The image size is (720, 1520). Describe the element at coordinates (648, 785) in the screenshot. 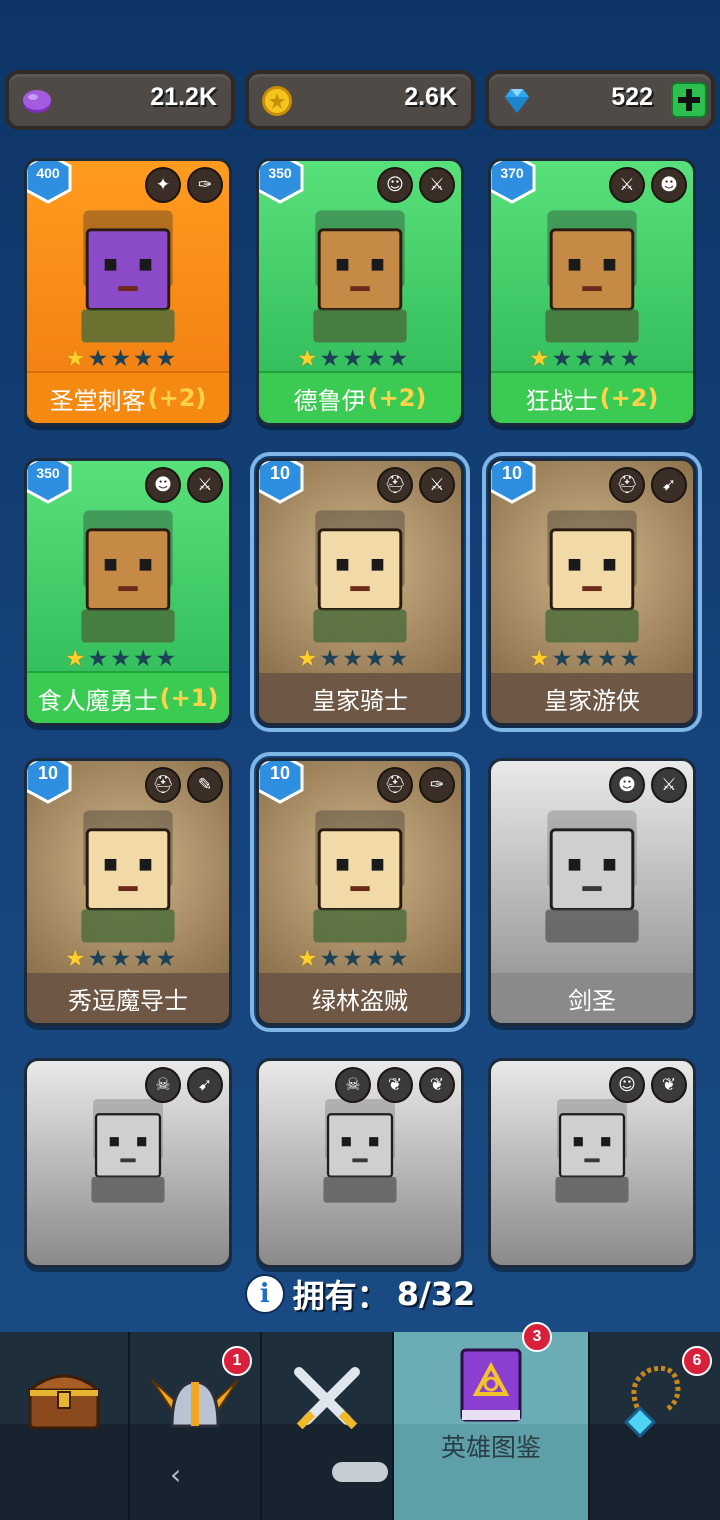

I see `hero-type-icons: ☻ ⚔` at that location.